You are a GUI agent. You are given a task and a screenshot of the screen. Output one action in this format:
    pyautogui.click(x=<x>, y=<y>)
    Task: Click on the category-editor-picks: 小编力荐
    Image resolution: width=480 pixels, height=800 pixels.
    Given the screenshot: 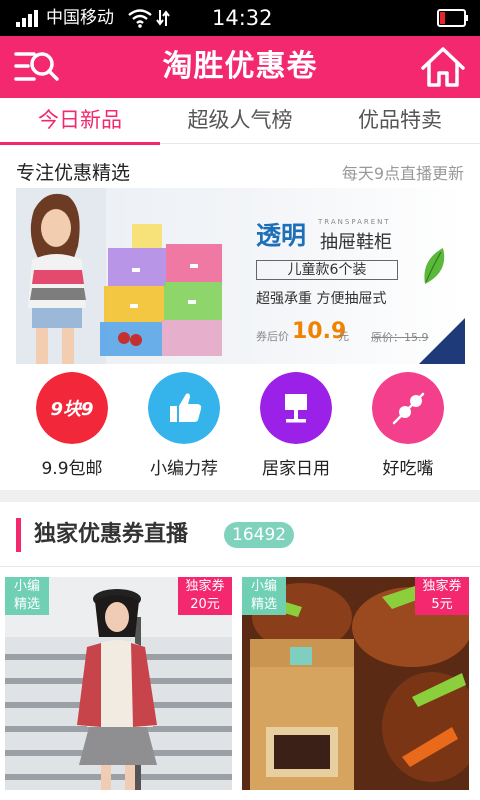 What is the action you would take?
    pyautogui.click(x=184, y=427)
    